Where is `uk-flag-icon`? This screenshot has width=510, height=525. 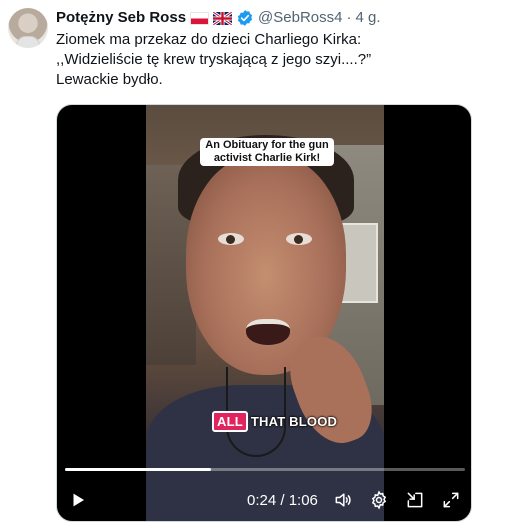 uk-flag-icon is located at coordinates (223, 18).